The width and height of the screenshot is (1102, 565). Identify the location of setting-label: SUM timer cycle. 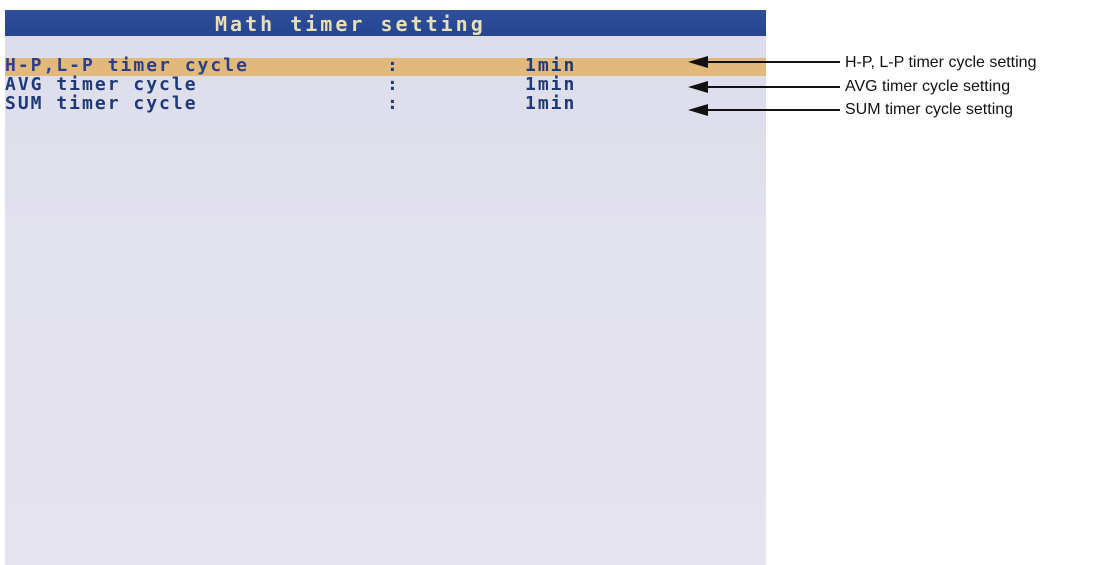
(101, 103).